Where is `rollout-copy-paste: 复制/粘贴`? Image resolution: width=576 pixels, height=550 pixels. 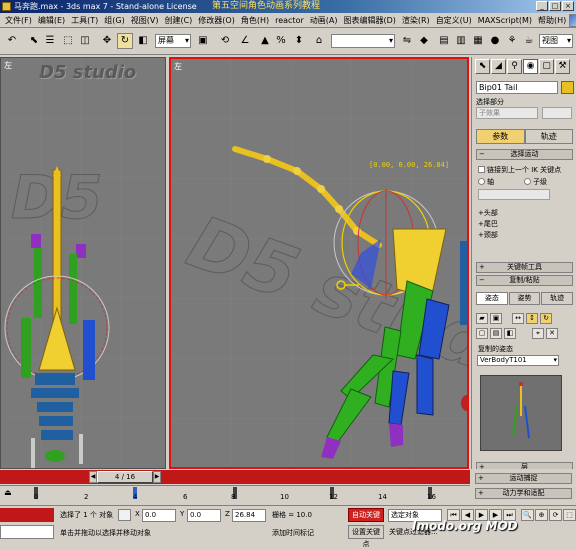 rollout-copy-paste: 复制/粘贴 is located at coordinates (524, 280).